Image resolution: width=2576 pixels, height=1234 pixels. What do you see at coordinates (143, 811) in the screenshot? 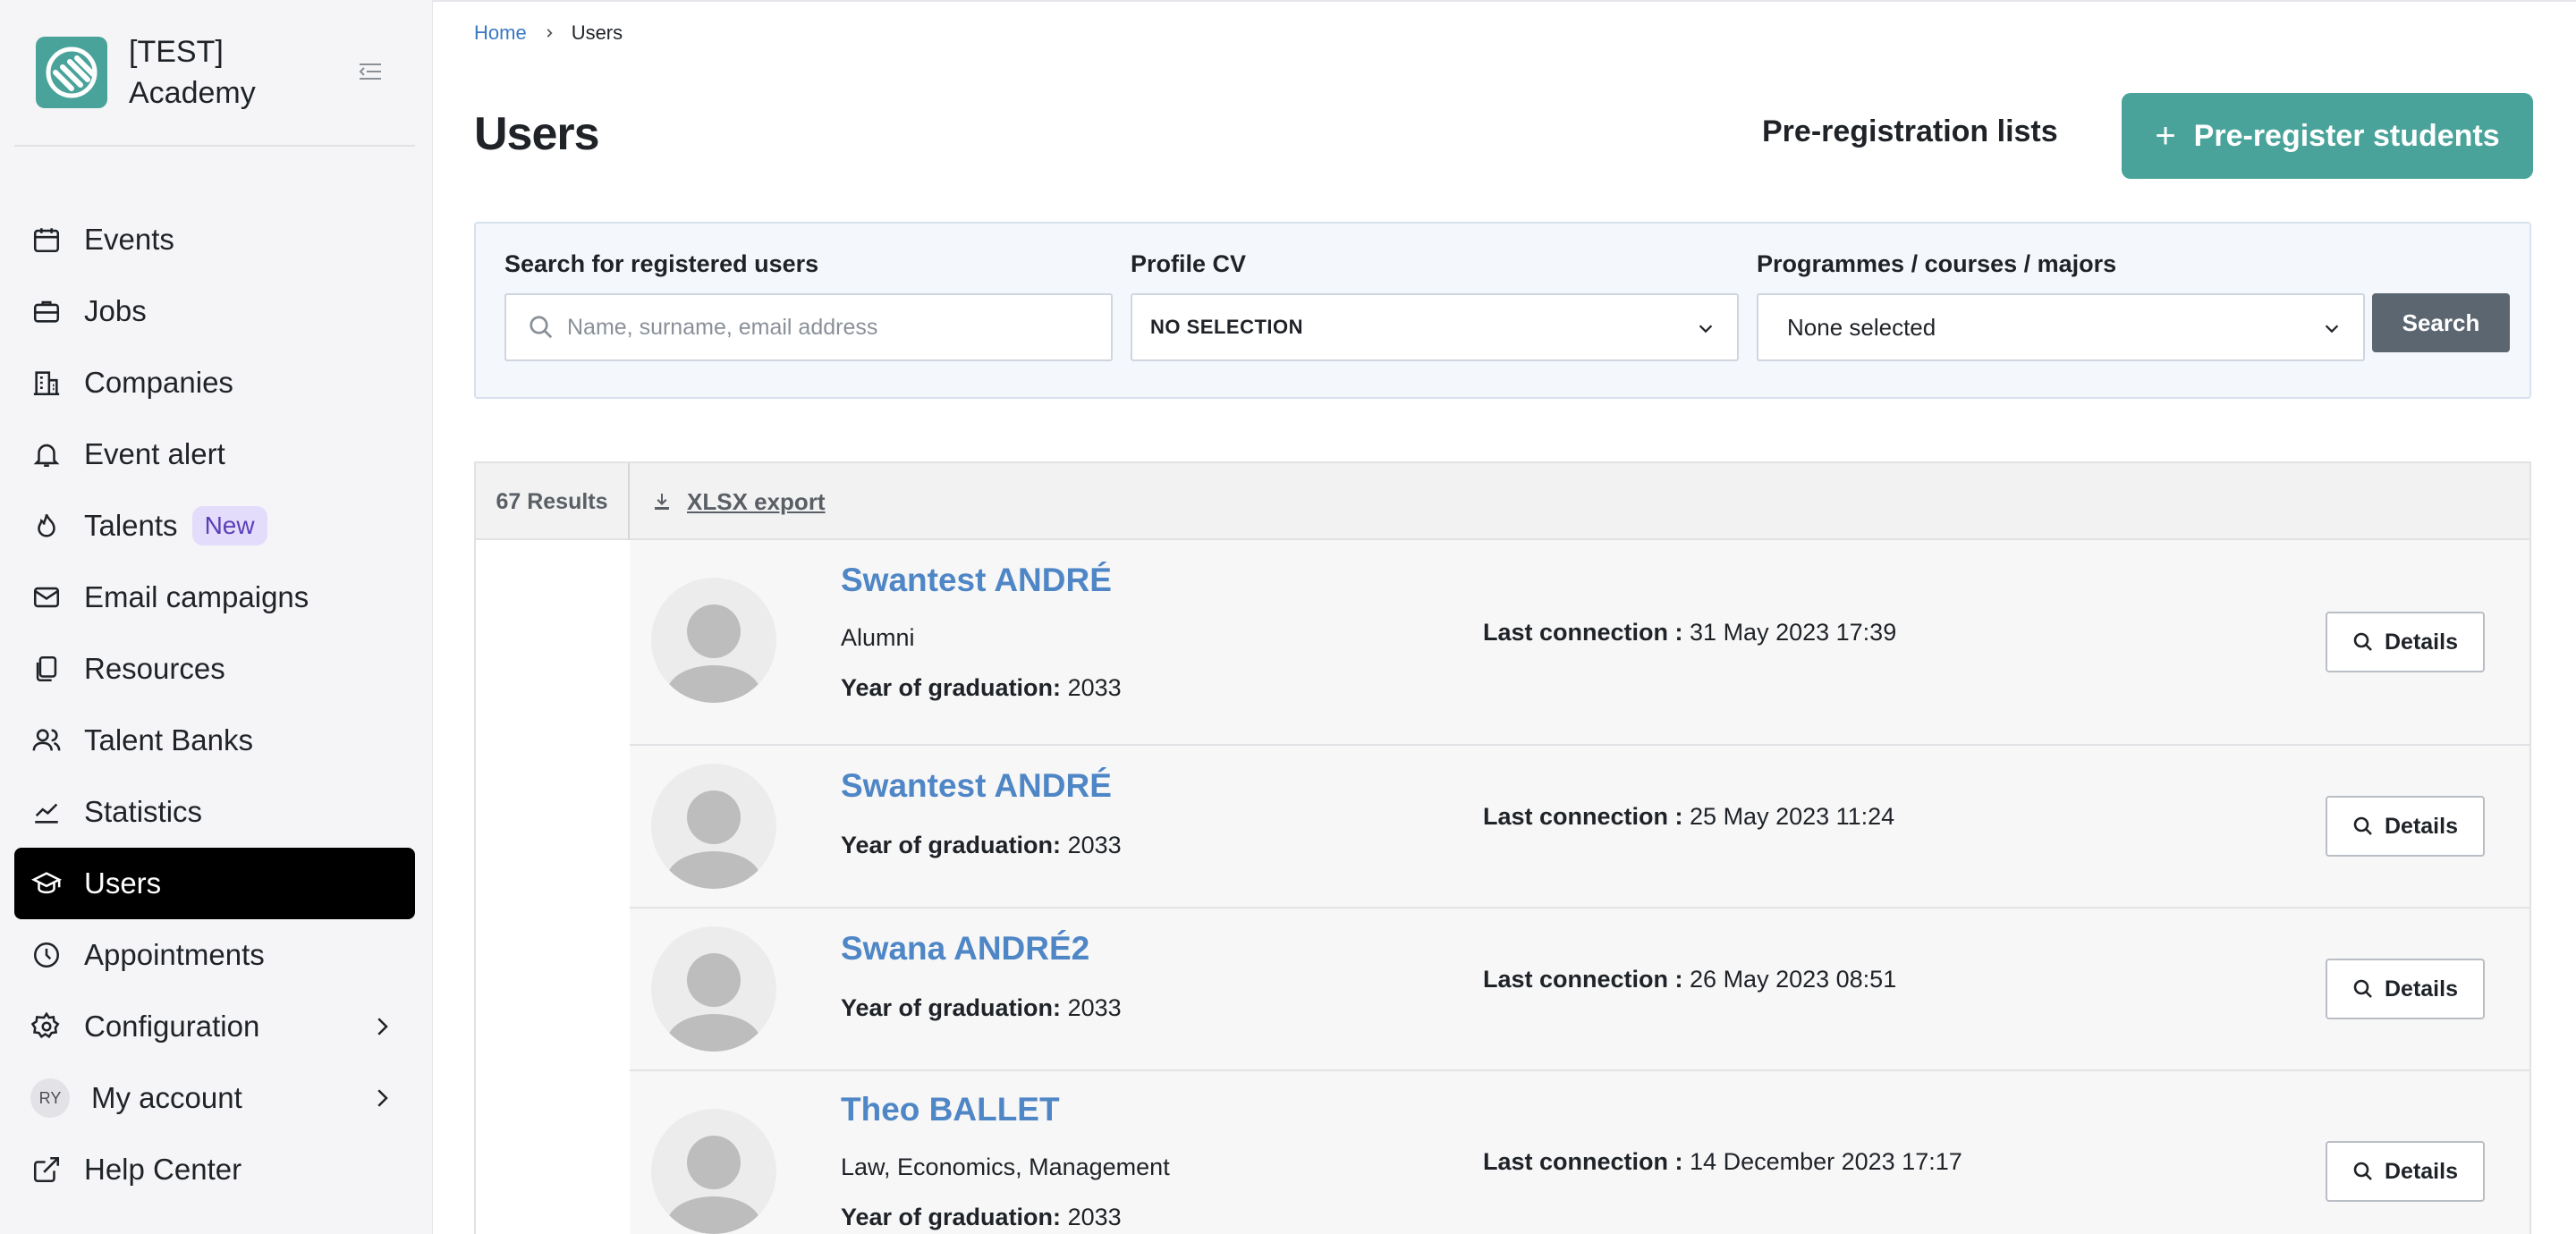
I see `sidebar-item-label: Statistics` at bounding box center [143, 811].